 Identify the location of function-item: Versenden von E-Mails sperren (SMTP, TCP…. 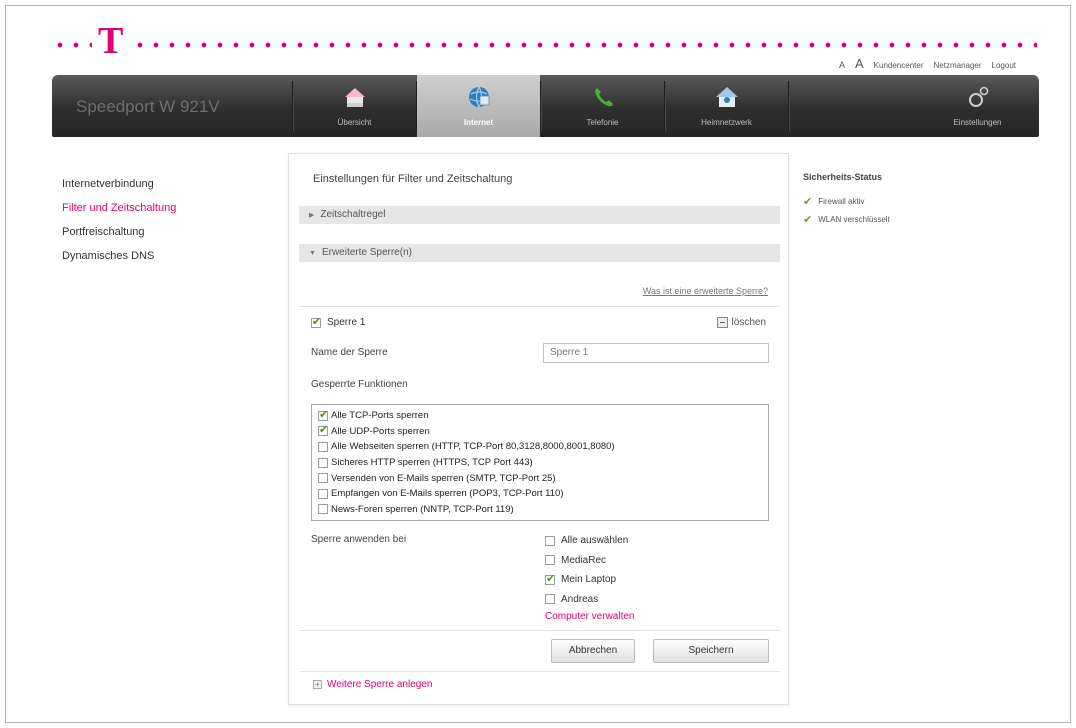
(540, 478).